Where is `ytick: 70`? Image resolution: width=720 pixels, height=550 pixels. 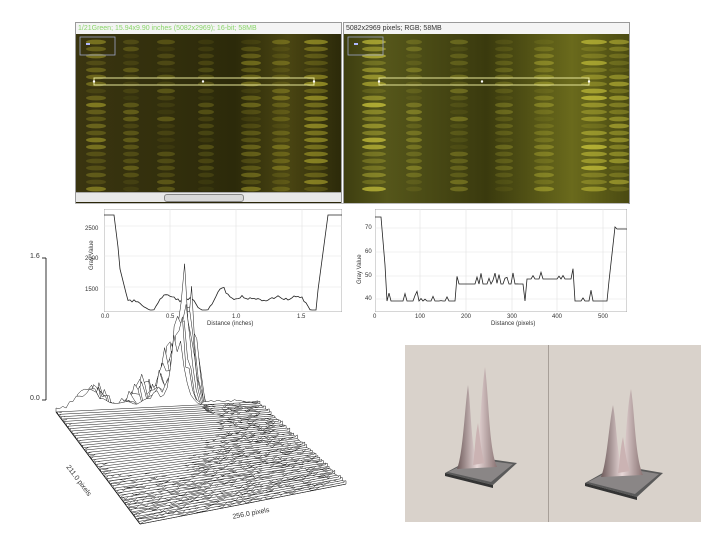 ytick: 70 is located at coordinates (368, 228).